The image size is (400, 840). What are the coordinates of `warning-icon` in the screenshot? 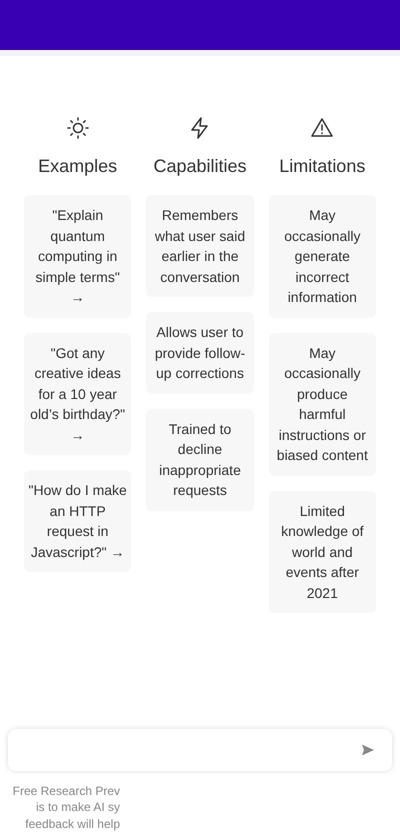 It's located at (322, 128).